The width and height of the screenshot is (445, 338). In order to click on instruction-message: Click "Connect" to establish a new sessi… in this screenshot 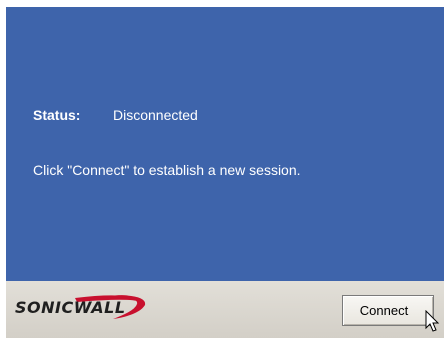, I will do `click(167, 170)`.